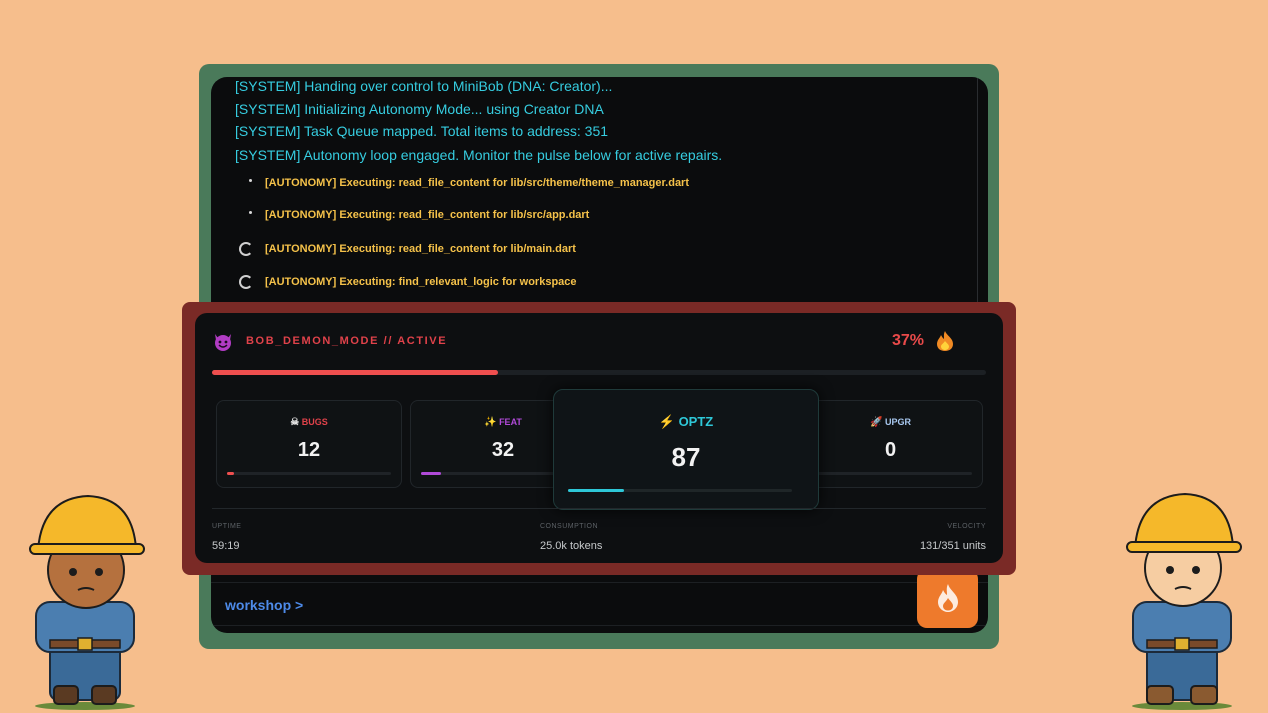  I want to click on terminal-scrollbar, so click(977, 192).